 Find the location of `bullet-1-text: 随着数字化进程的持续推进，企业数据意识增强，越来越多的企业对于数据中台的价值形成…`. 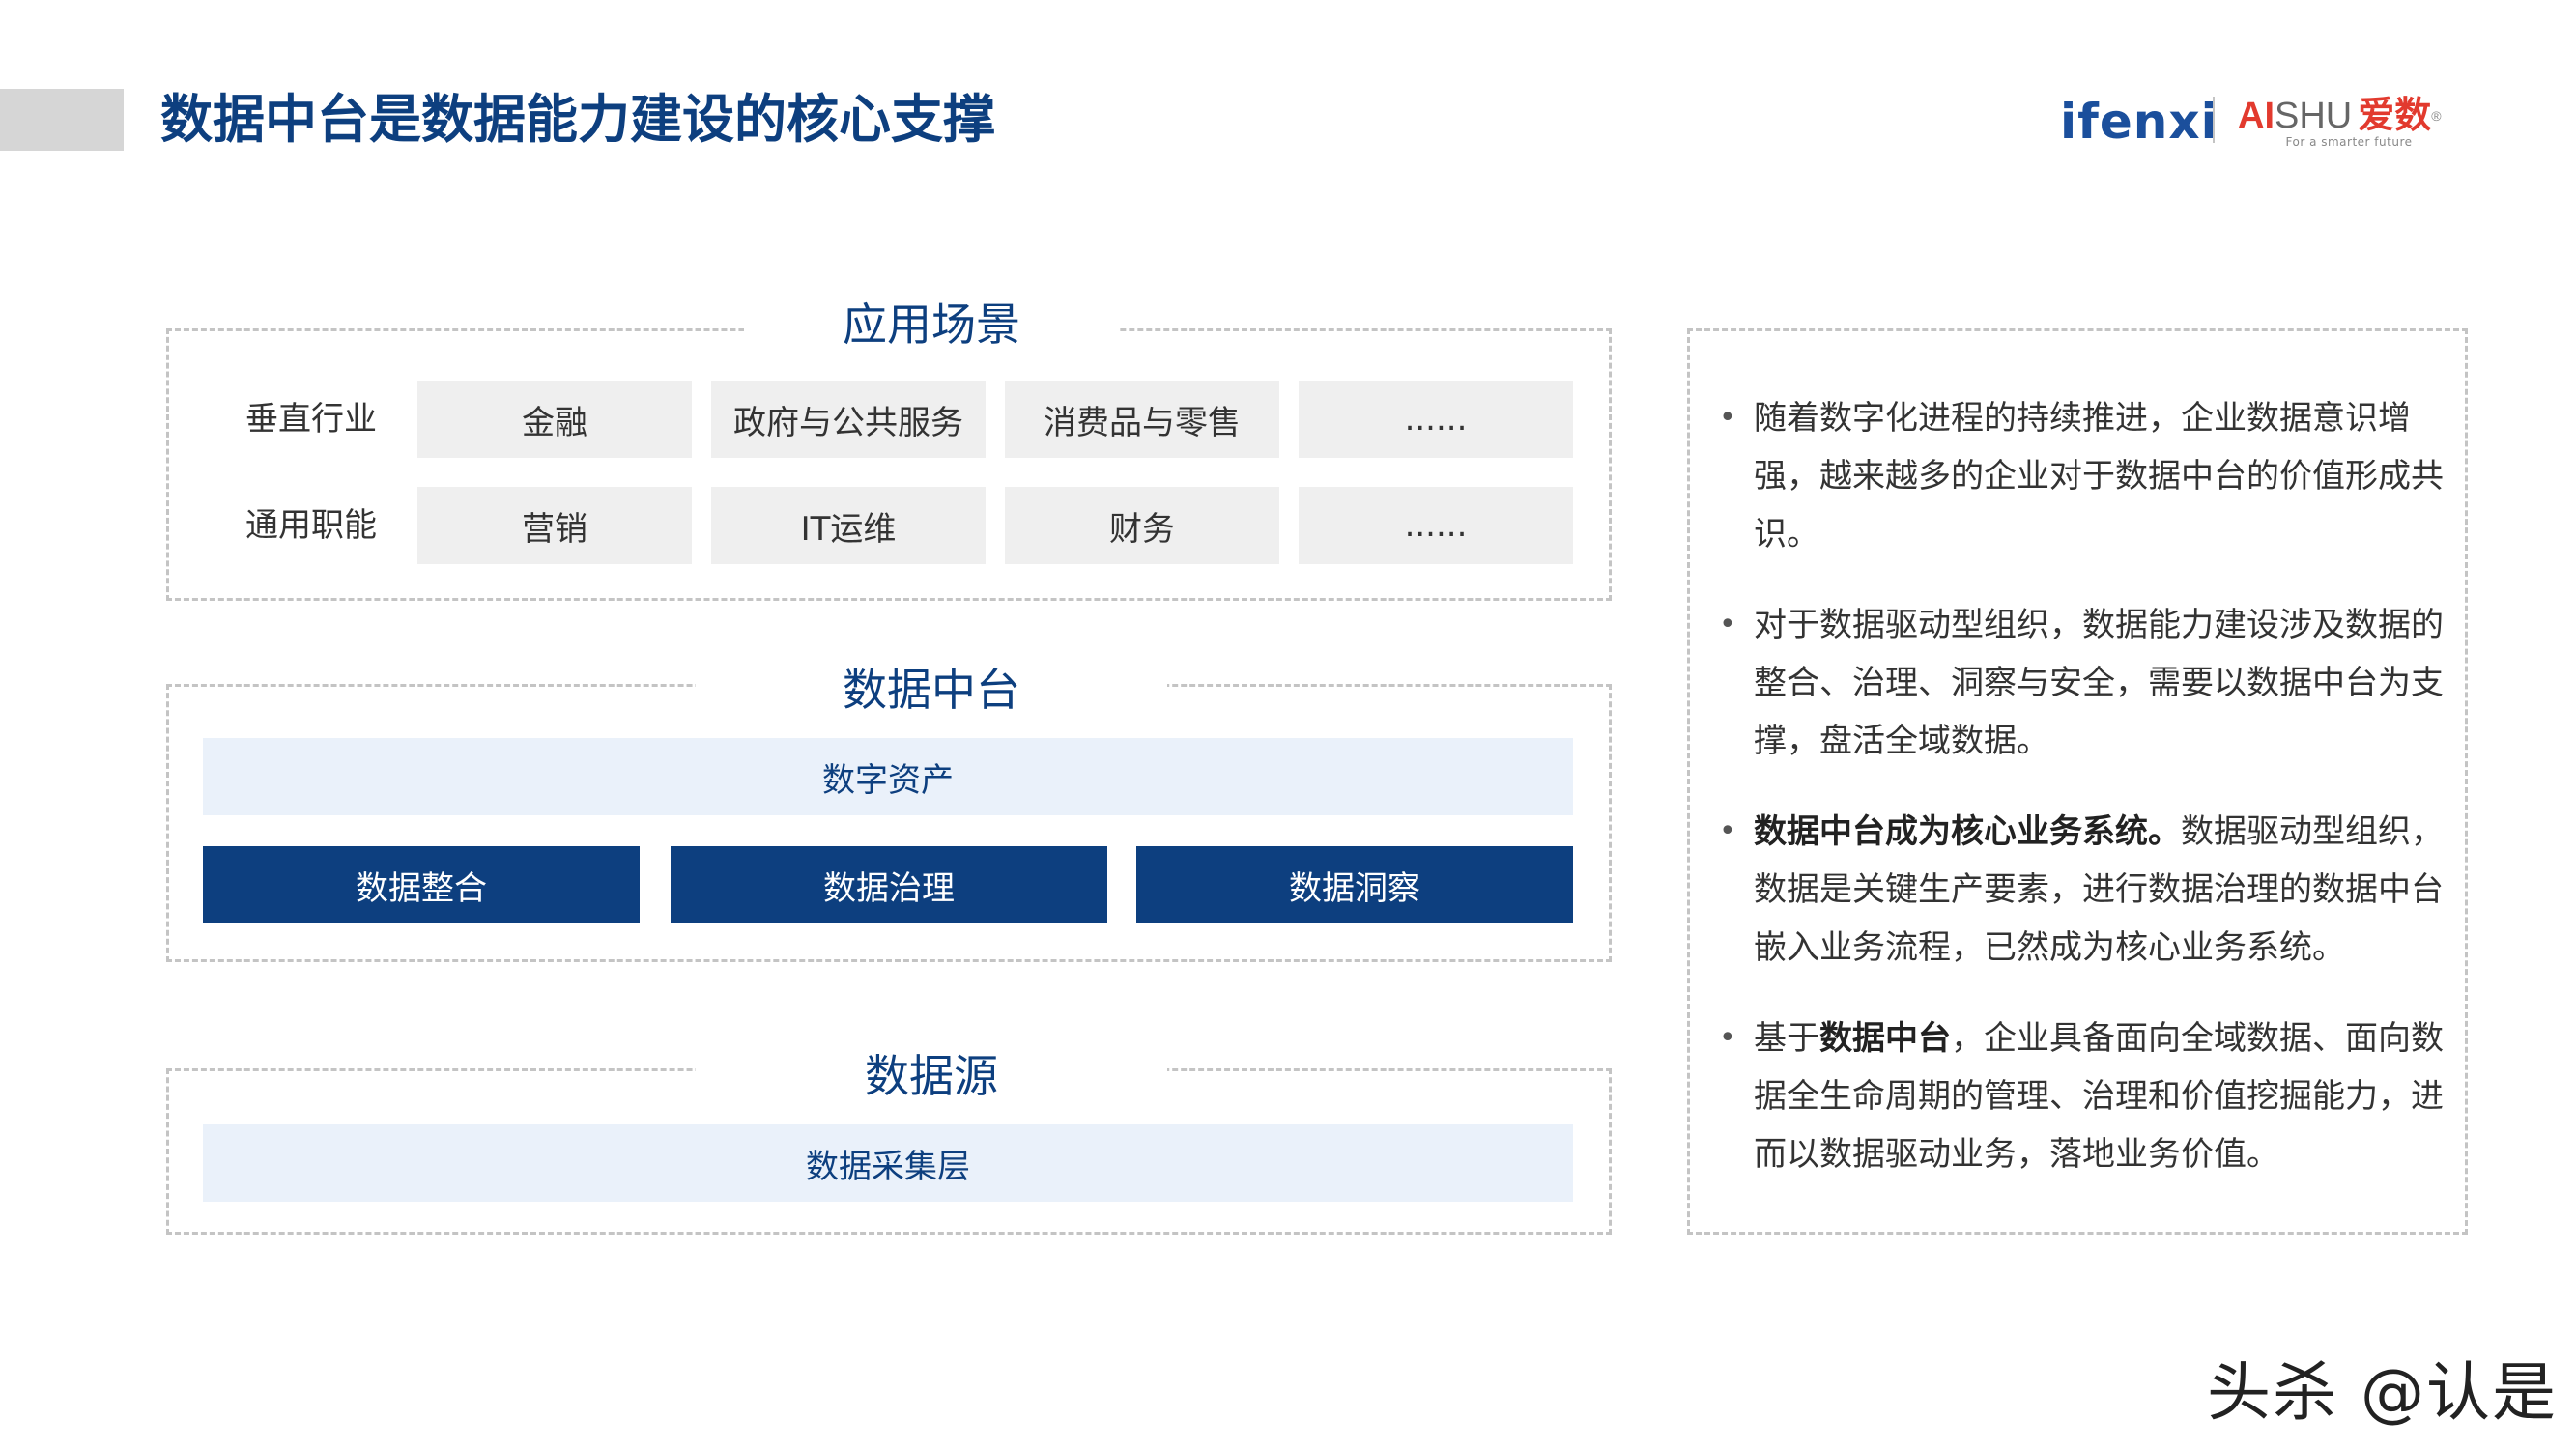

bullet-1-text: 随着数字化进程的持续推进，企业数据意识增强，越来越多的企业对于数据中台的价值形成… is located at coordinates (2099, 476).